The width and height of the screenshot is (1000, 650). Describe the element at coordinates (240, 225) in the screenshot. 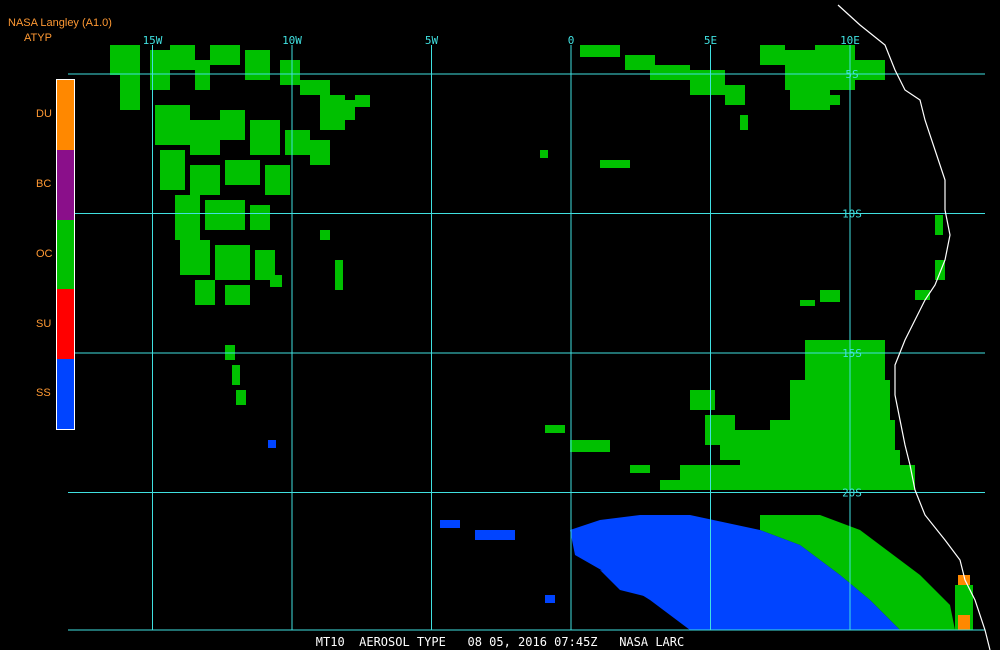

I see `oc-patches-northwest` at that location.